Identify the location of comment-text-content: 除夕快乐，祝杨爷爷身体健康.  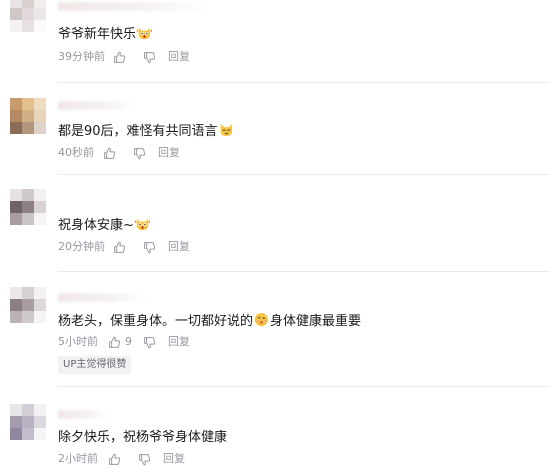
(143, 437).